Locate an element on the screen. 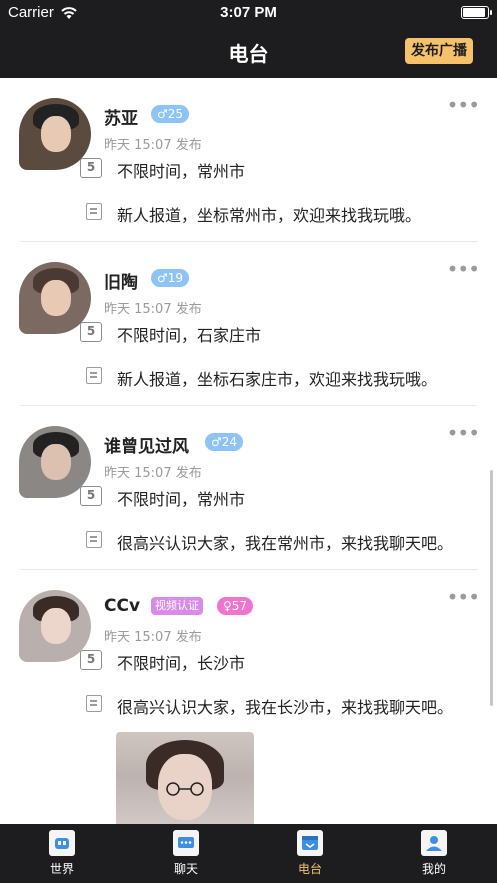 The width and height of the screenshot is (497, 883). gender-age-badge: ♂25 is located at coordinates (170, 114).